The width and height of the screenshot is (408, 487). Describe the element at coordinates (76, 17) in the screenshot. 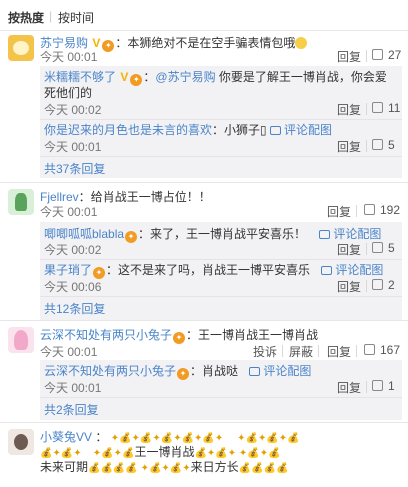

I see `sort-by-time: 按时间` at that location.